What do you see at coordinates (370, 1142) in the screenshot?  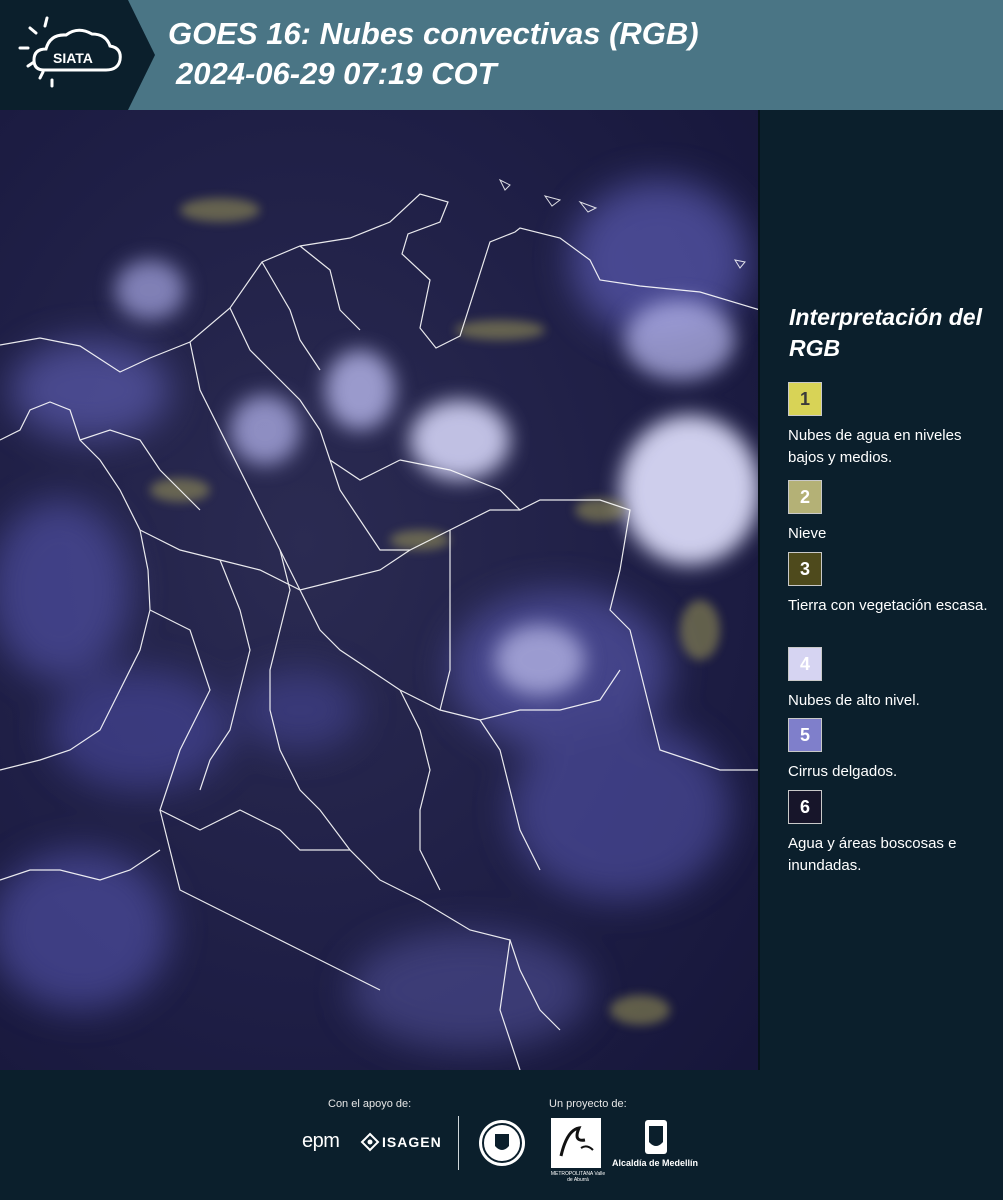 I see `isagen-mark-icon` at bounding box center [370, 1142].